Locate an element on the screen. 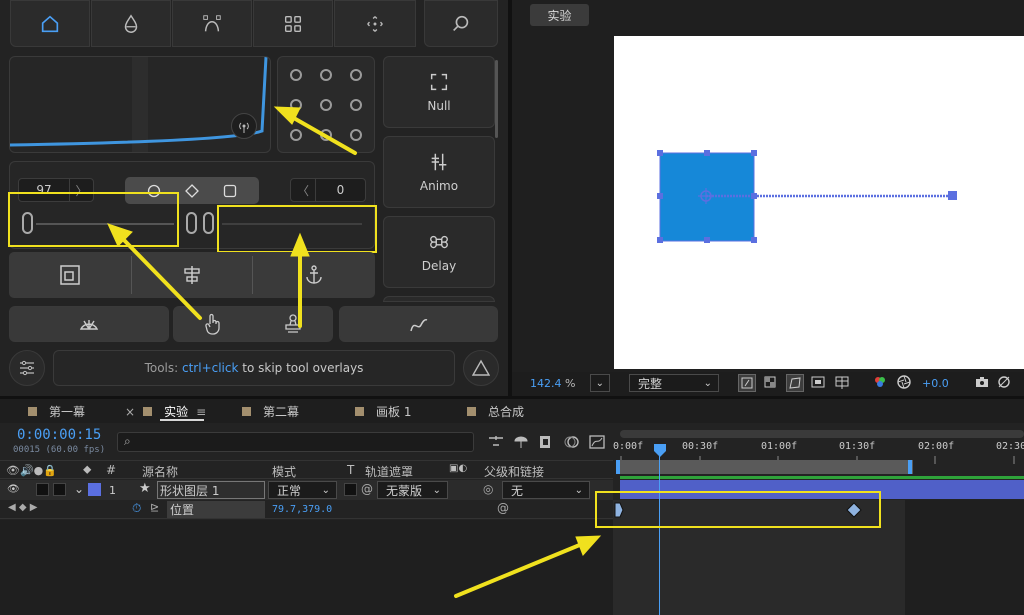 The height and width of the screenshot is (615, 1024). expression-pickwhip-icon: @ is located at coordinates (503, 508).